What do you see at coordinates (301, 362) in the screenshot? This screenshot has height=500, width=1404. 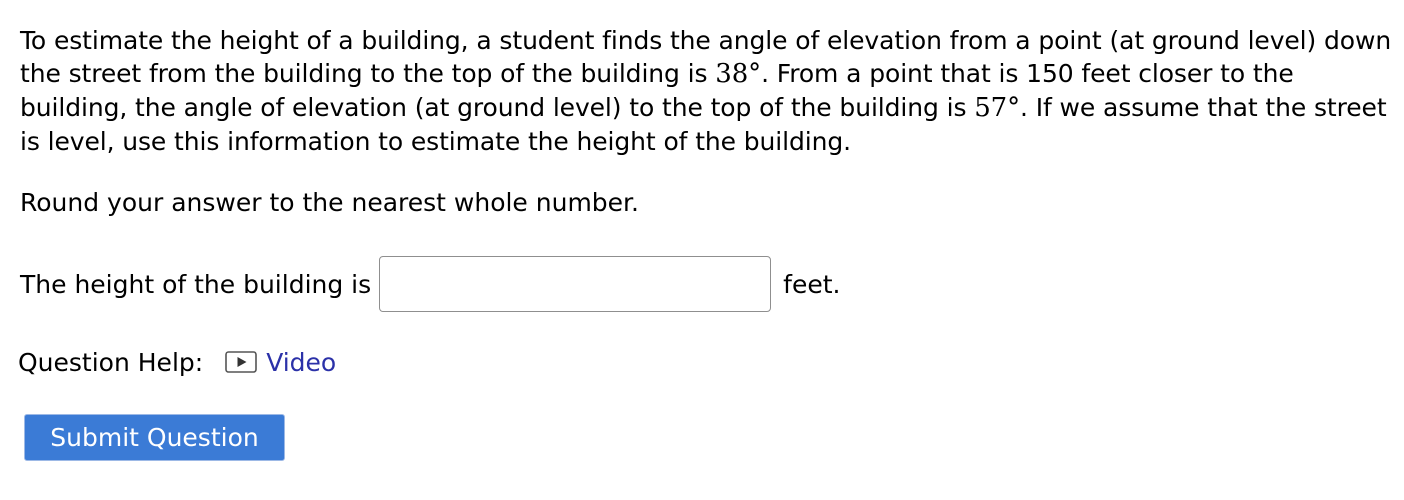 I see `video-link-label: Video` at bounding box center [301, 362].